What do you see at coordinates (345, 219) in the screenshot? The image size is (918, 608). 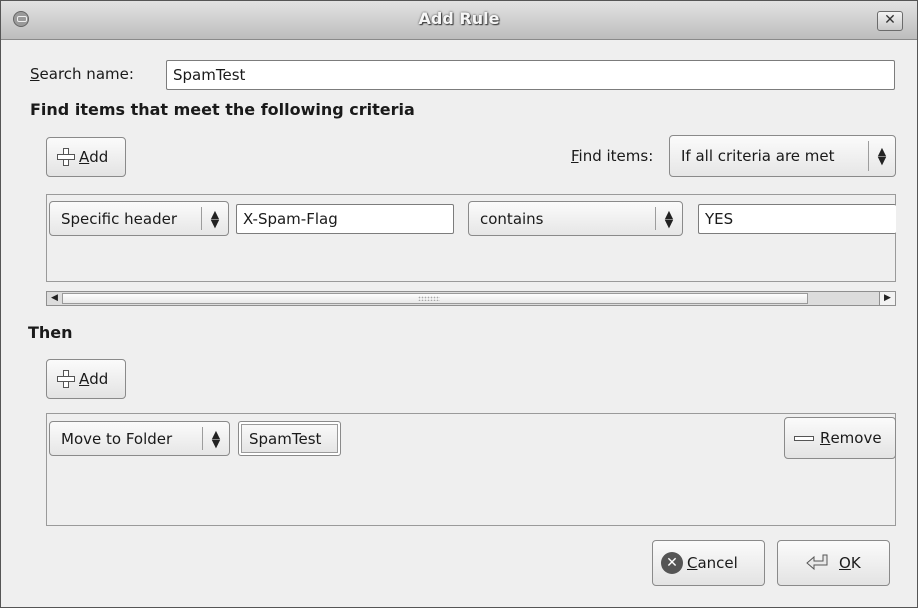 I see `header-name-input: X-Spam-Flag` at bounding box center [345, 219].